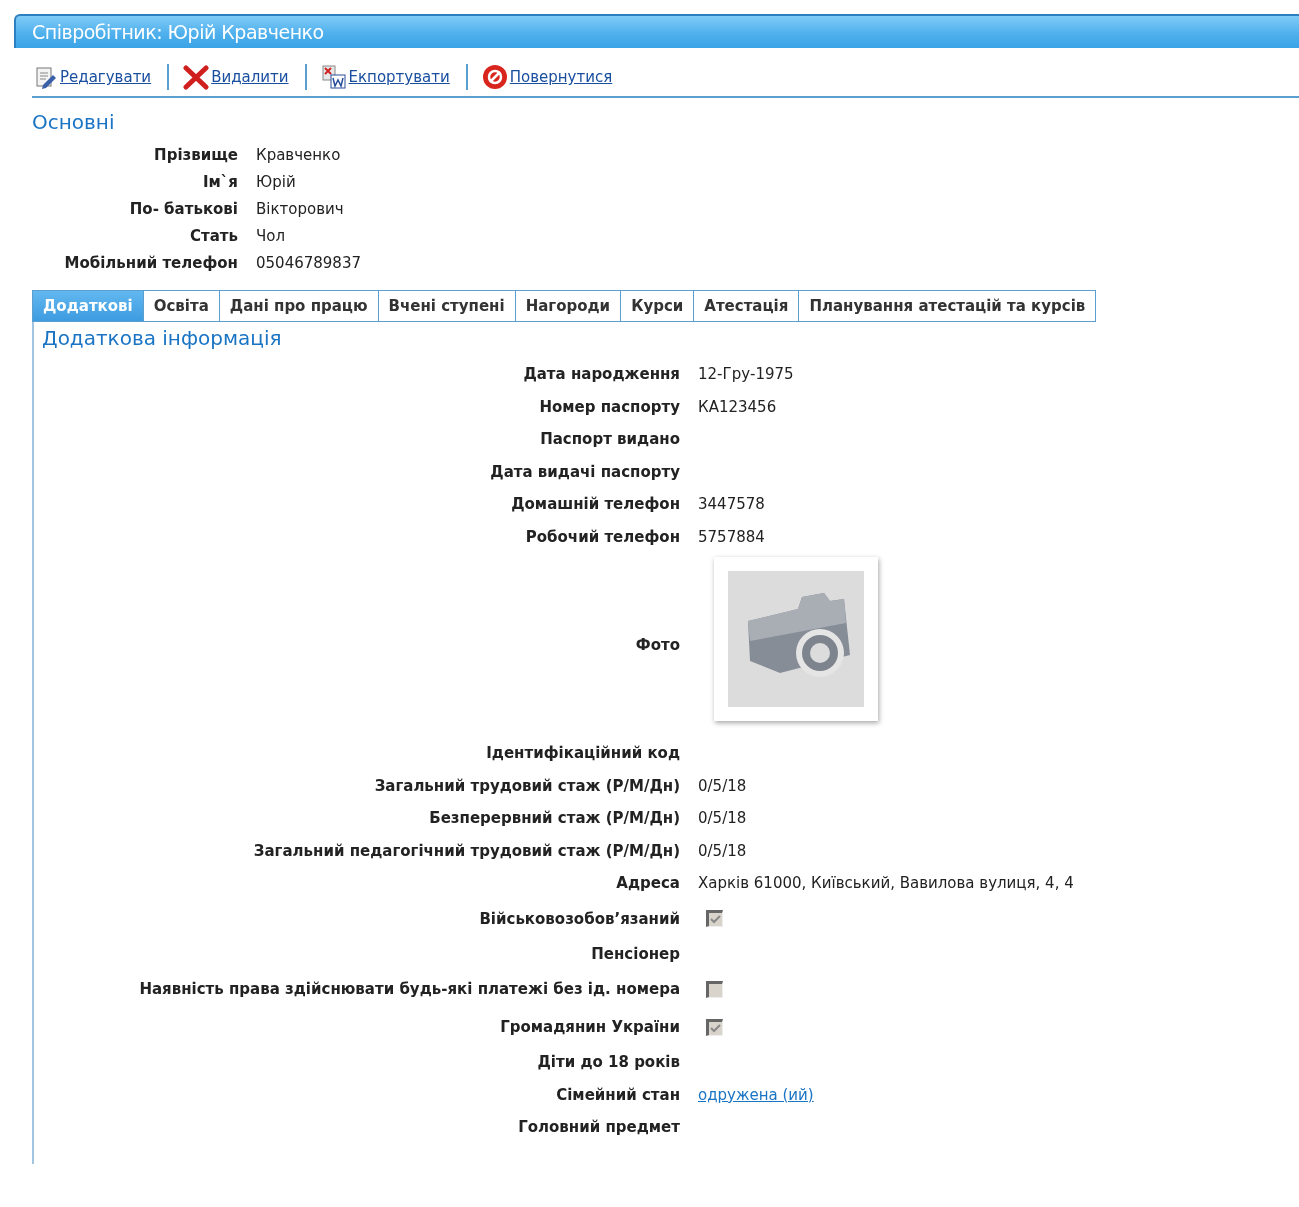  Describe the element at coordinates (595, 504) in the screenshot. I see `field-label: Домашній телефон` at that location.